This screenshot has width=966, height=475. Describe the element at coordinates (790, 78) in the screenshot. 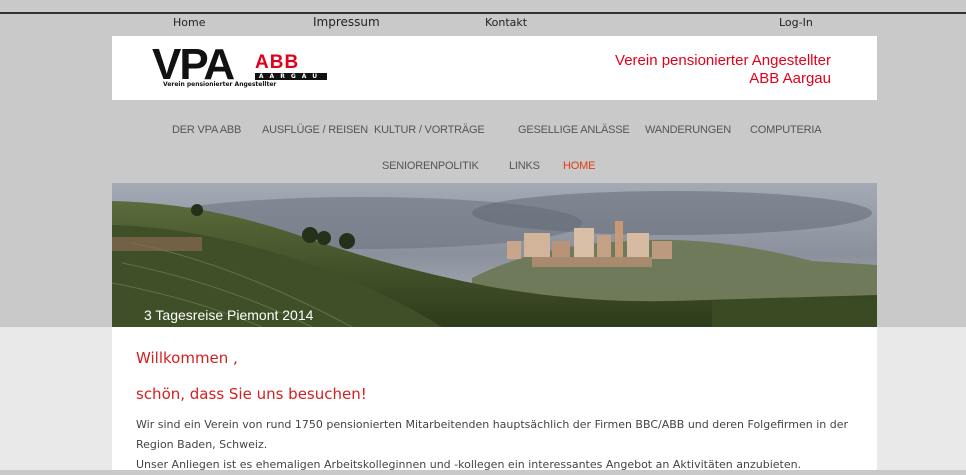

I see `organization-name-line2: ABB Aargau` at that location.